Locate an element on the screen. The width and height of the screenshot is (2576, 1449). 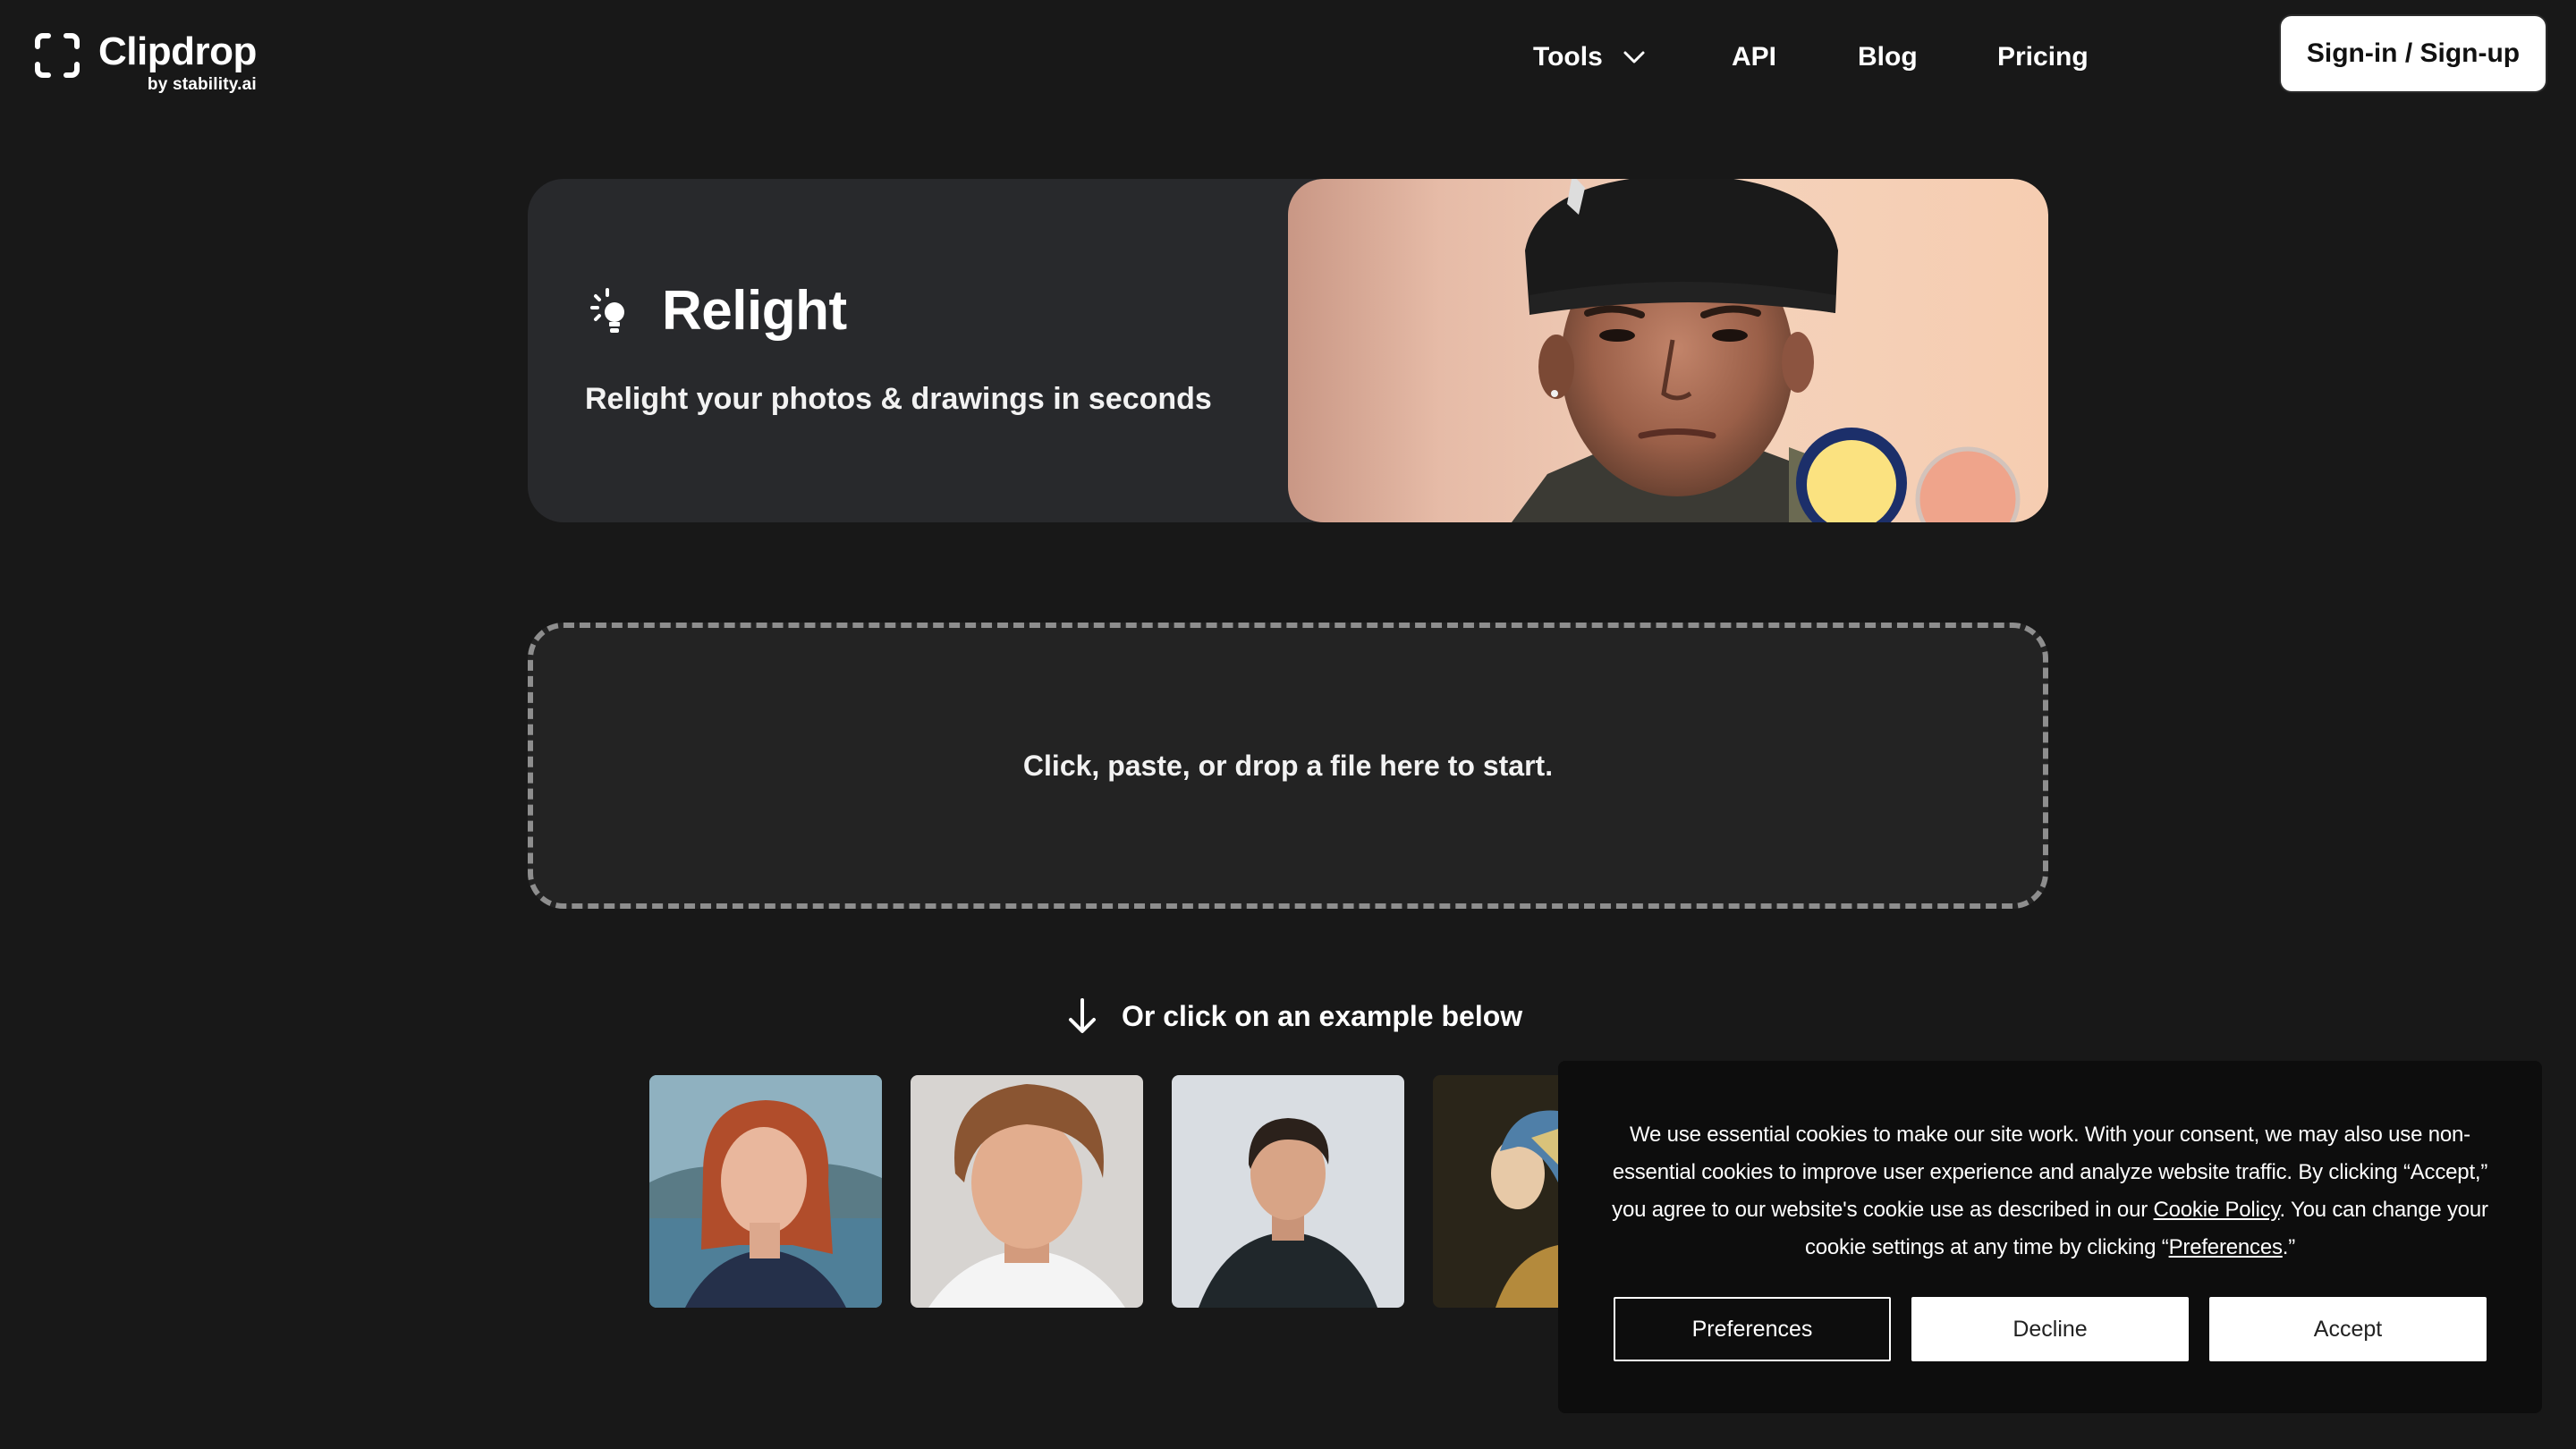
hero-title: Relight is located at coordinates (754, 311).